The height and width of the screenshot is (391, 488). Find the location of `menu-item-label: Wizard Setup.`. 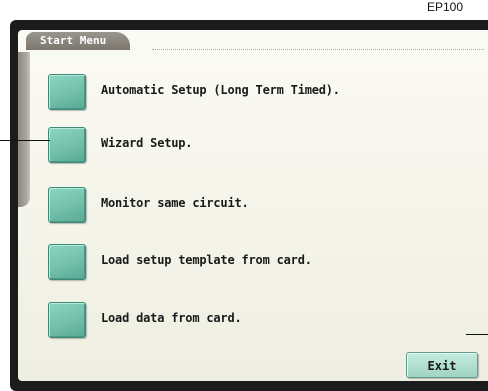

menu-item-label: Wizard Setup. is located at coordinates (147, 143).